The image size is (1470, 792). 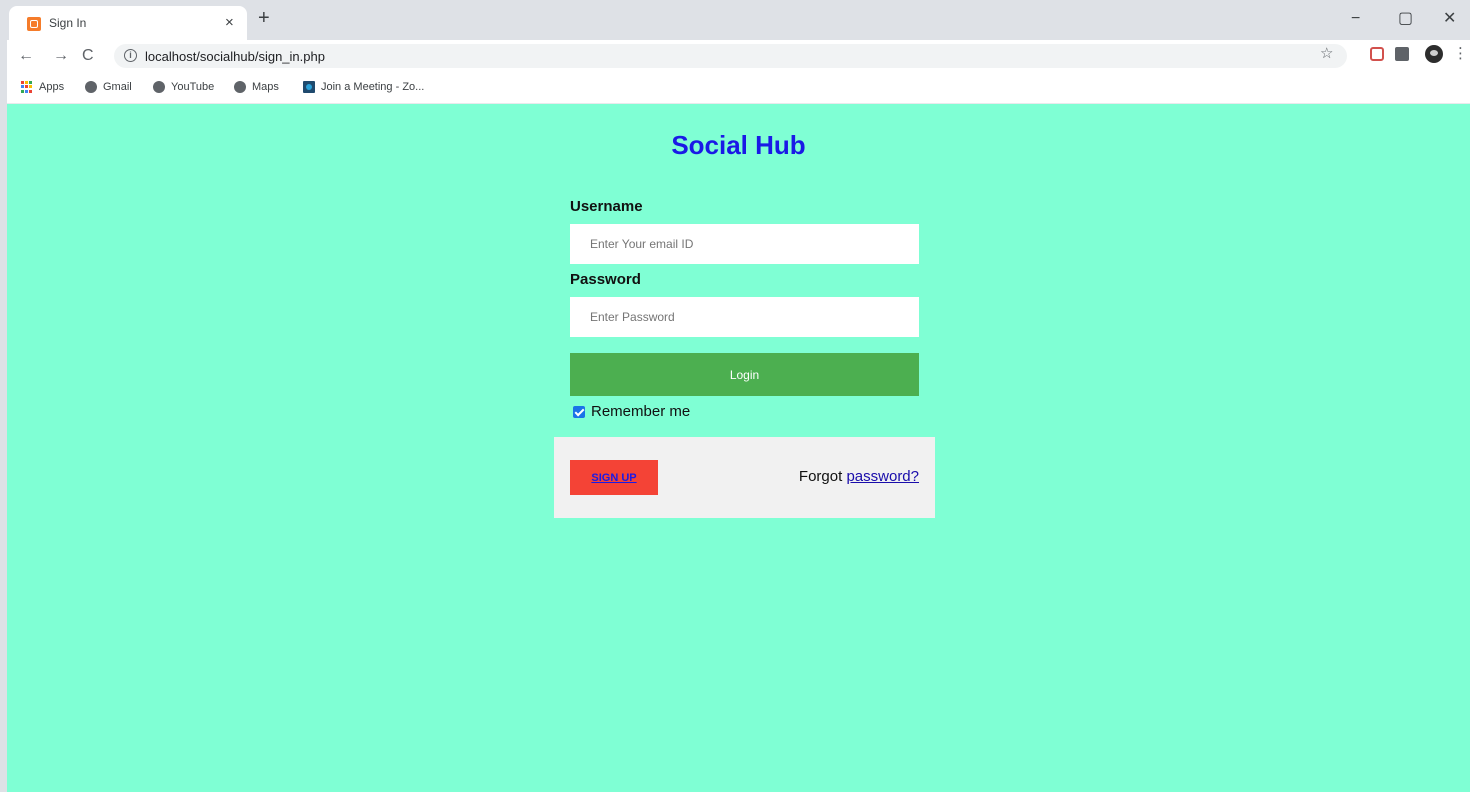 I want to click on apps-grid-icon, so click(x=27, y=87).